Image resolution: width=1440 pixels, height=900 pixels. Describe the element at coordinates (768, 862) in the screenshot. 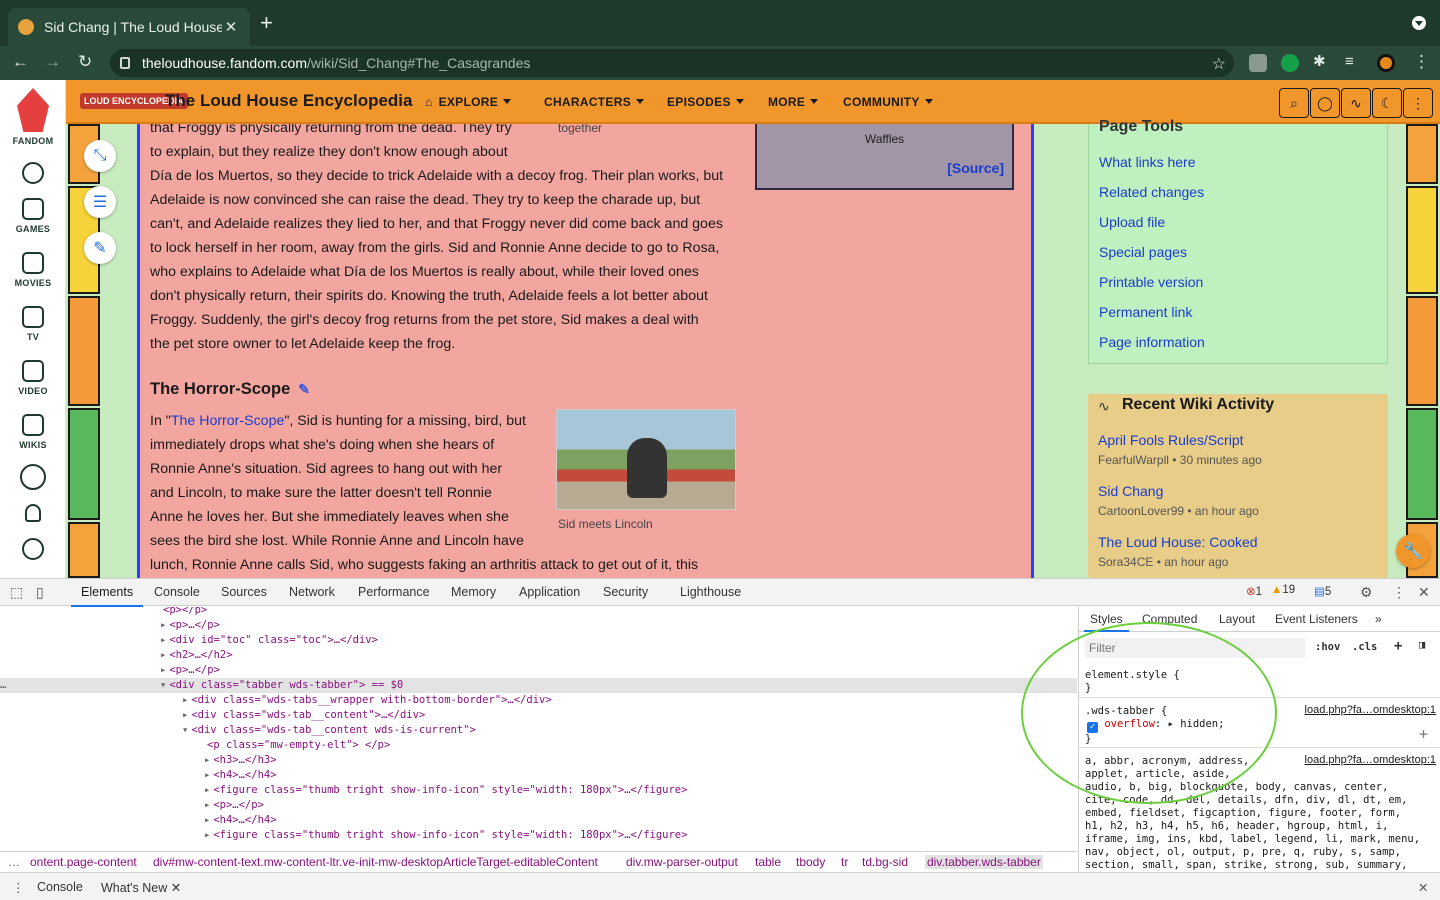

I see `breadcrumb-item: table` at that location.